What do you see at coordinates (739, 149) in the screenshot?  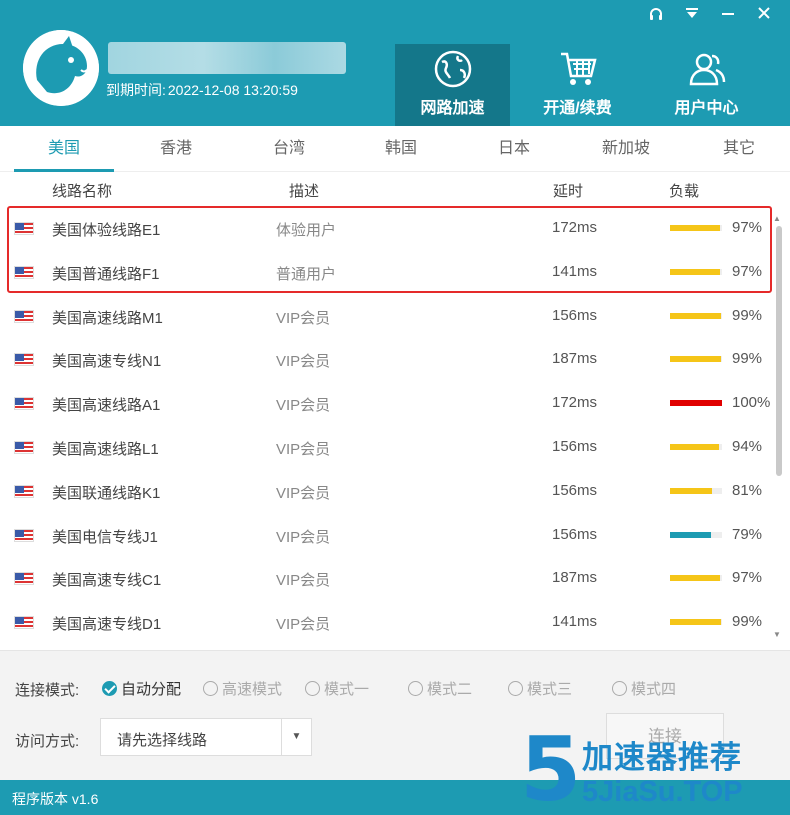 I see `tab-others: 其它` at bounding box center [739, 149].